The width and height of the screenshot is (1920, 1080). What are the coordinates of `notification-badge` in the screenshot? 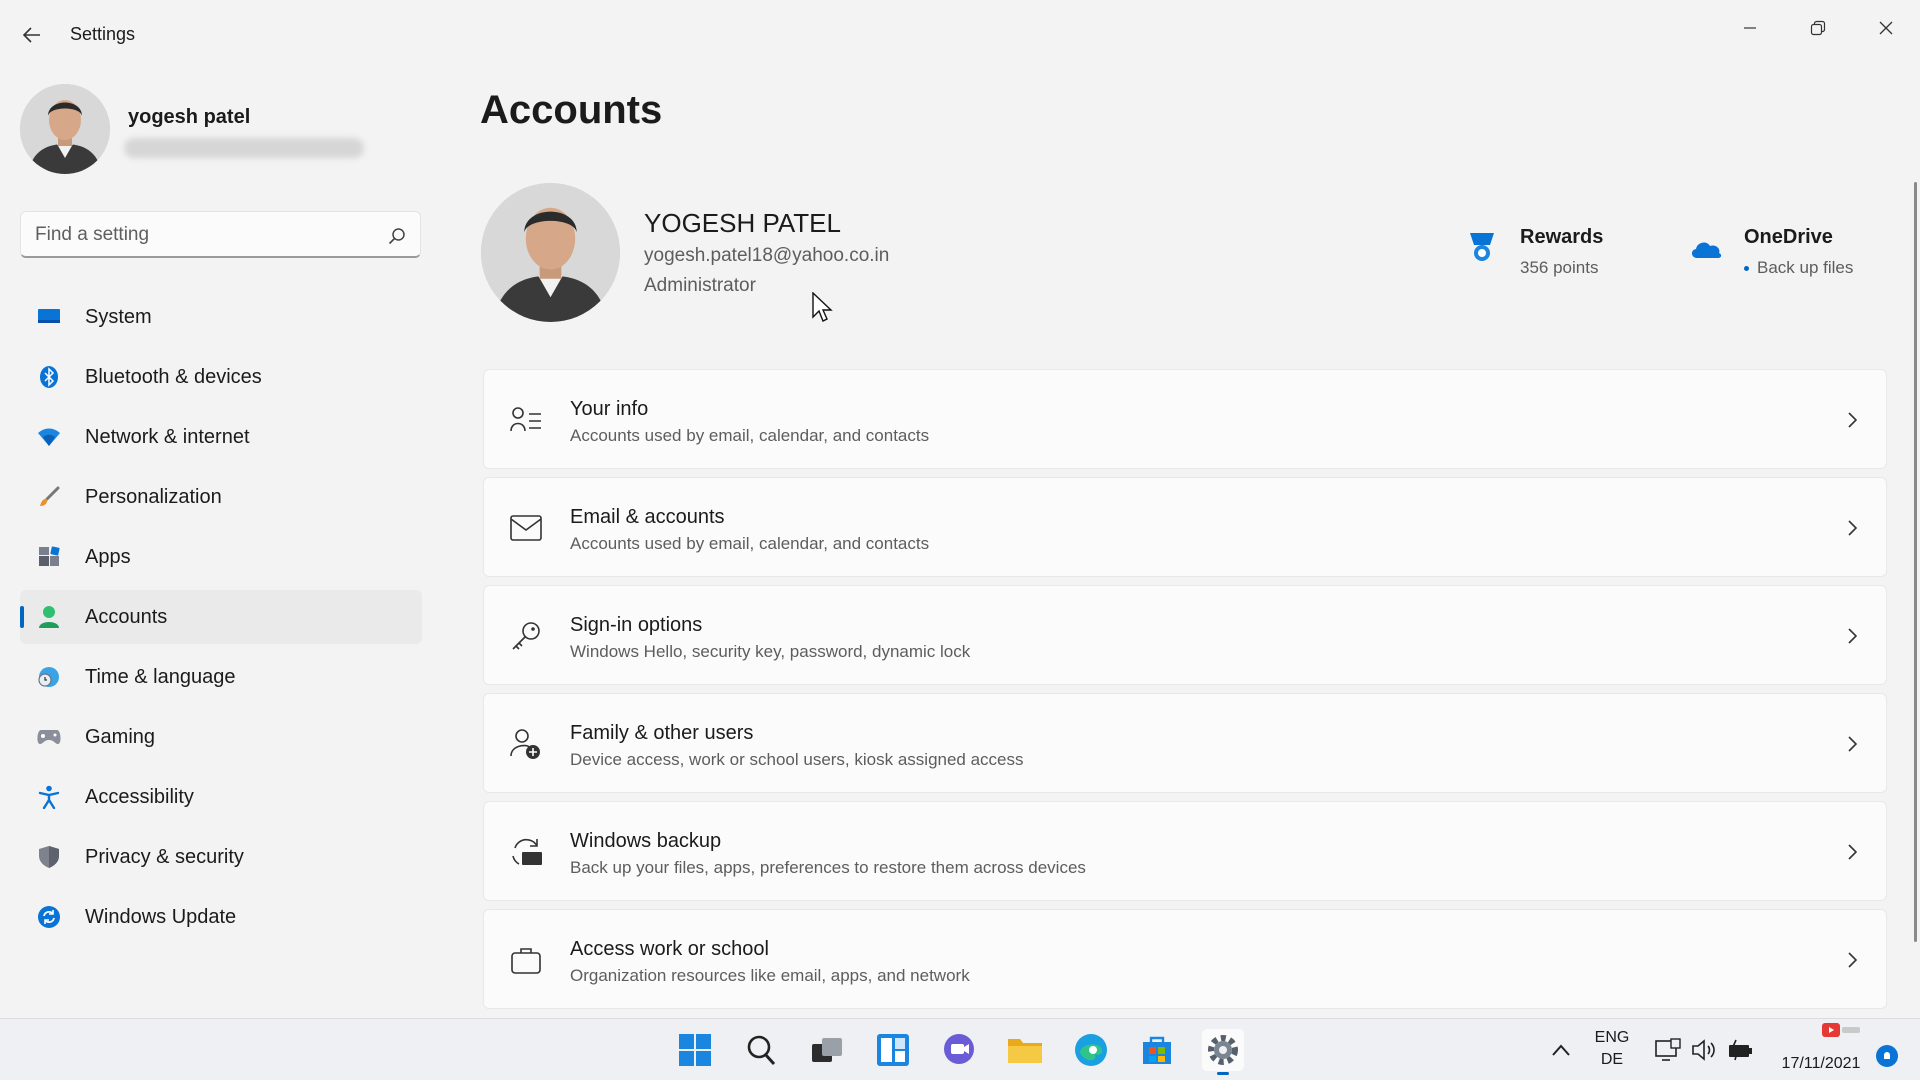 It's located at (1887, 1056).